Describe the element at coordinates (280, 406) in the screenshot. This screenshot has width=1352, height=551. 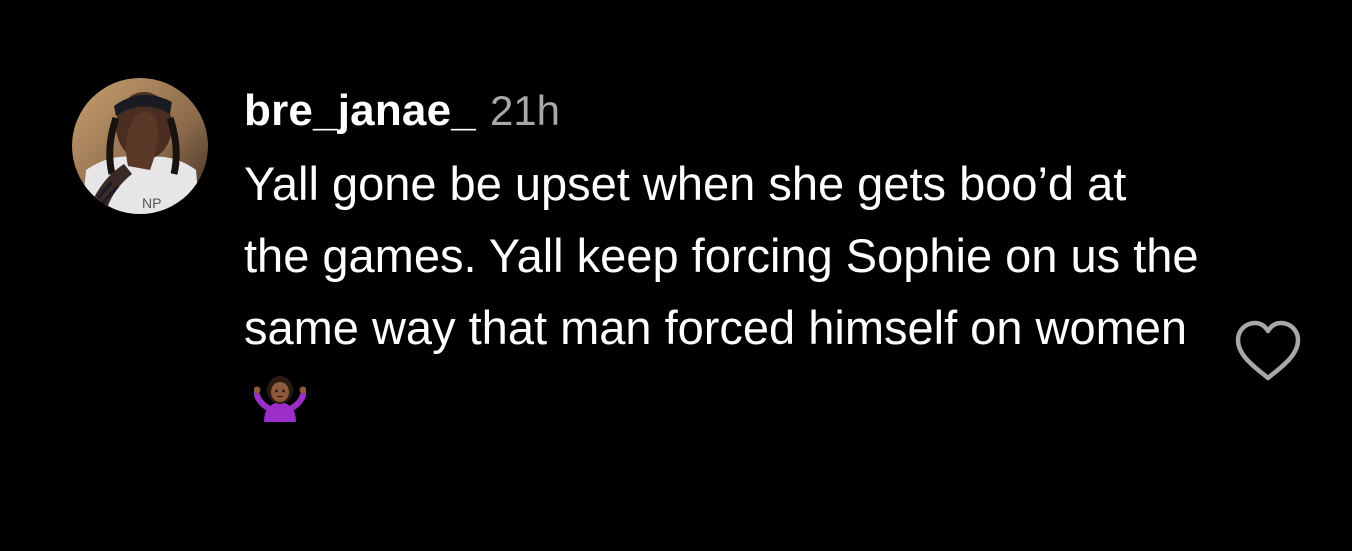
I see `person-shrugging-emoji` at that location.